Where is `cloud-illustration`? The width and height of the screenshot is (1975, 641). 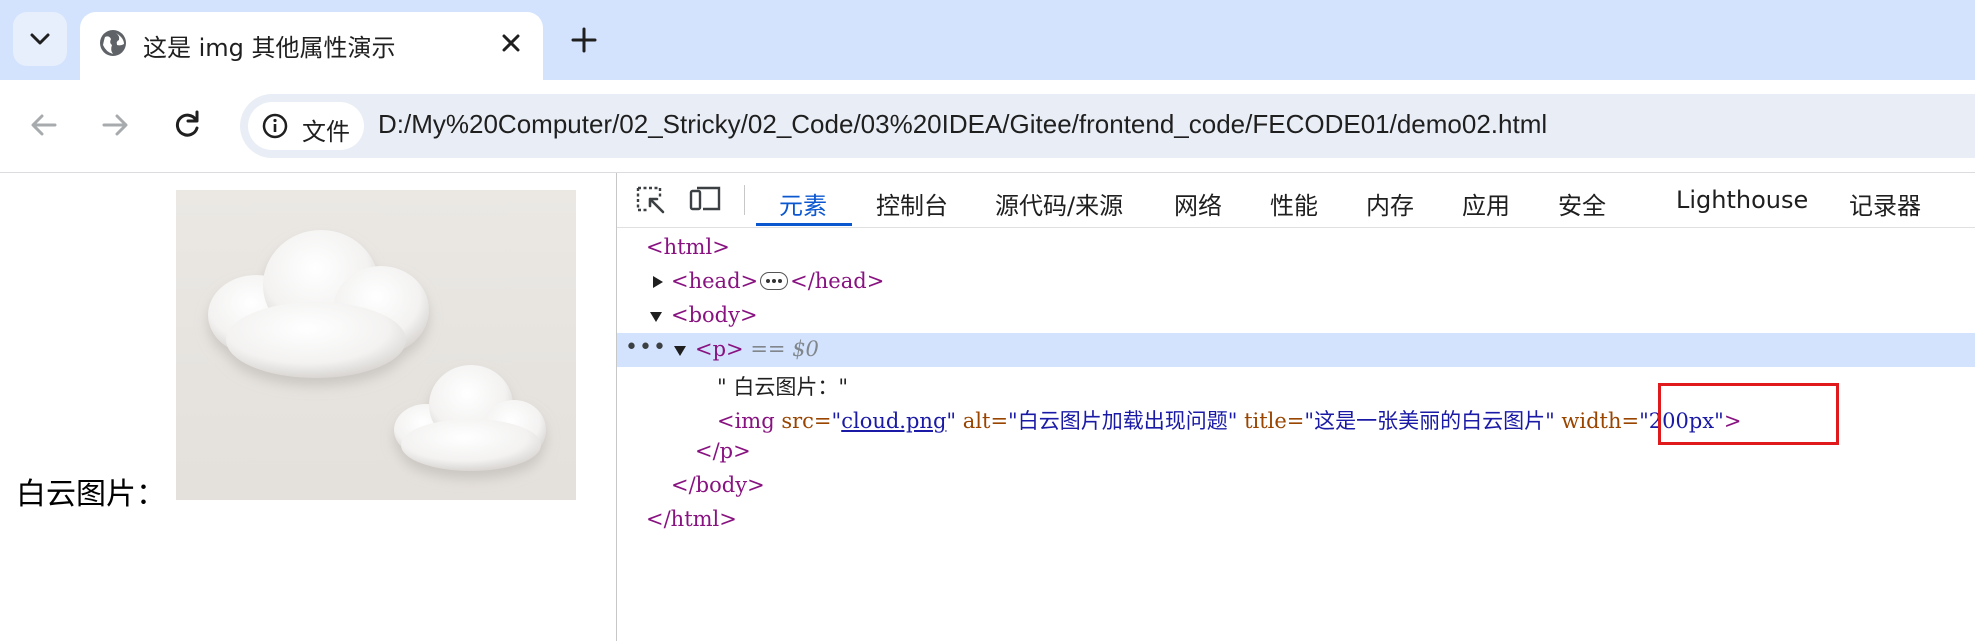 cloud-illustration is located at coordinates (377, 350).